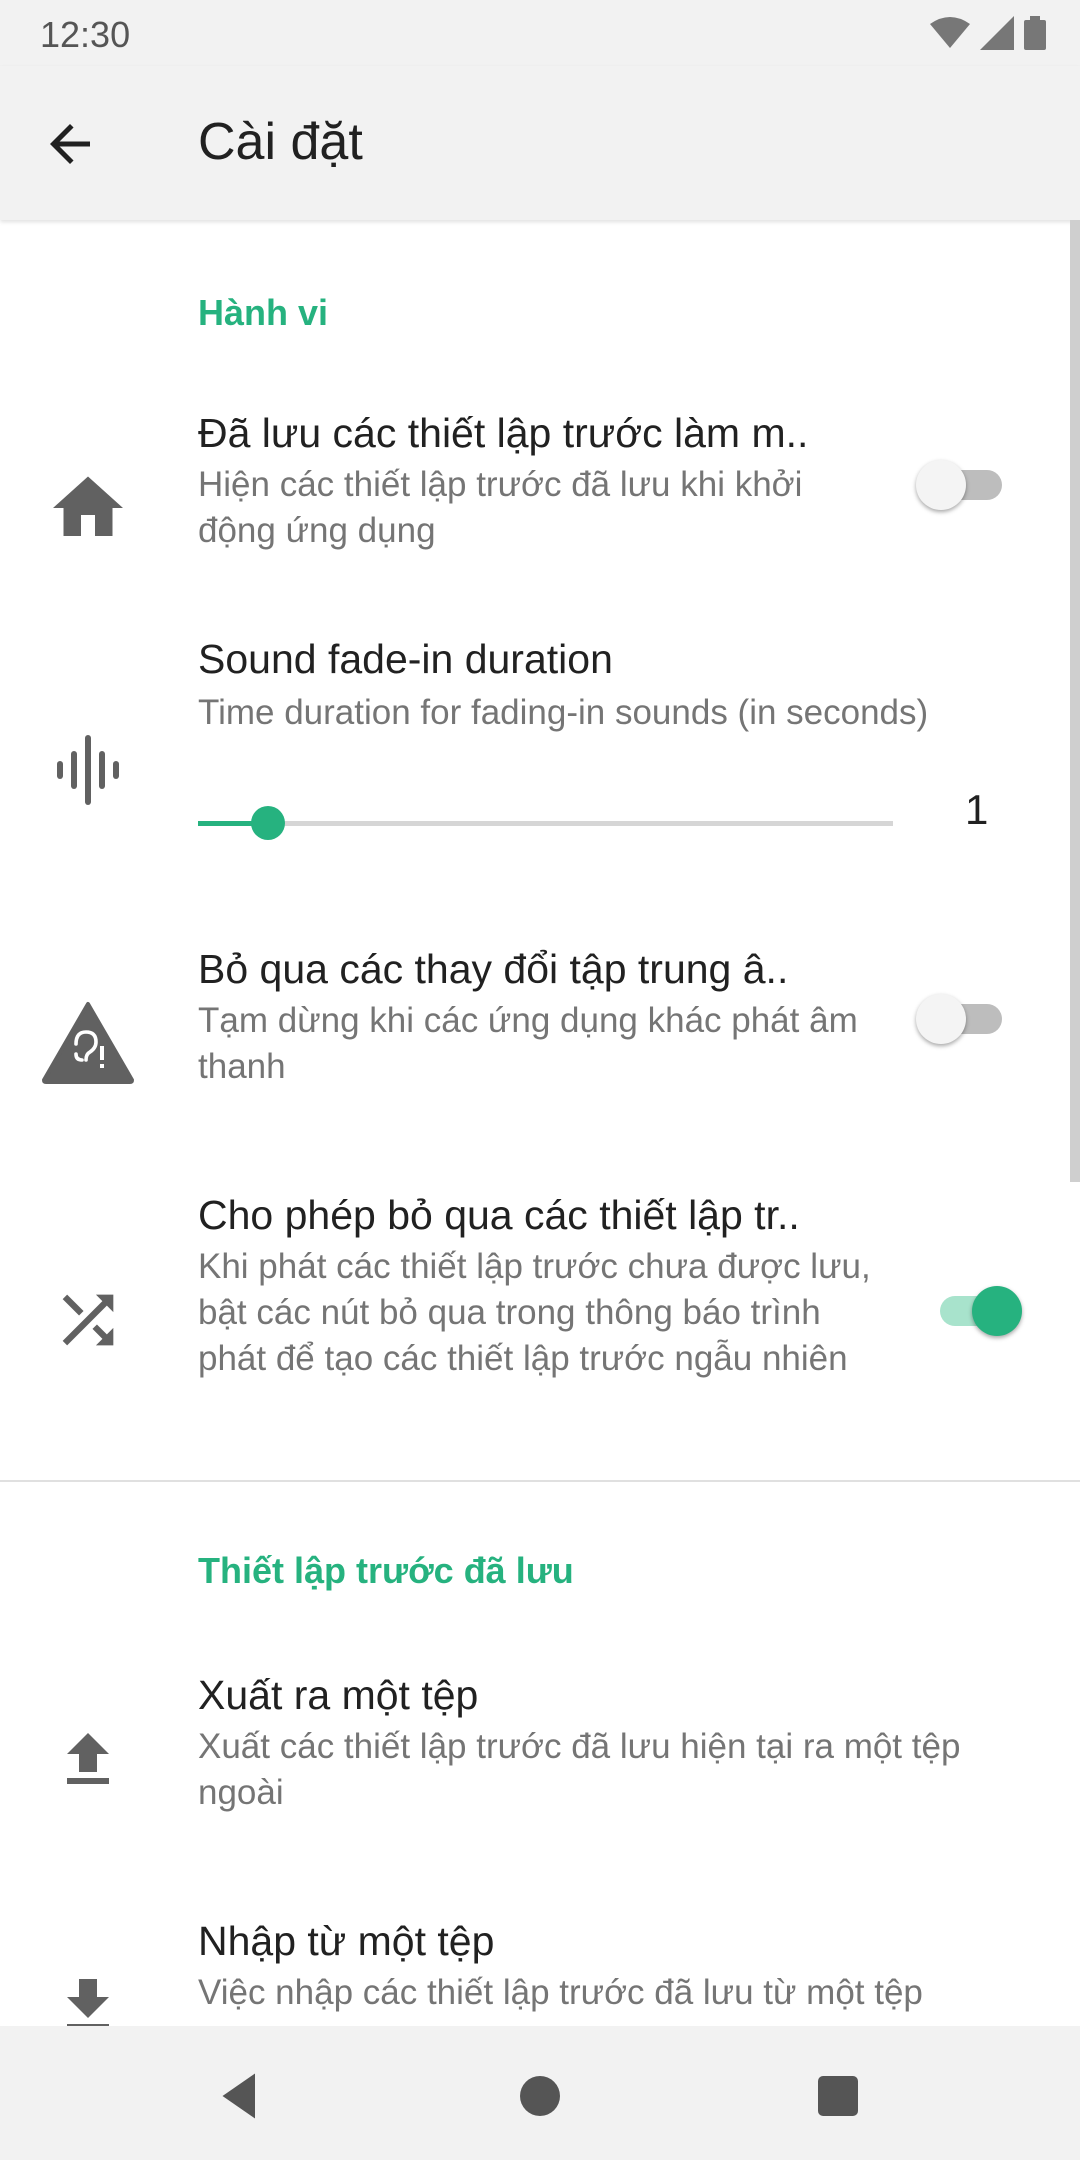 The width and height of the screenshot is (1080, 2160). Describe the element at coordinates (950, 32) in the screenshot. I see `wifi-icon` at that location.